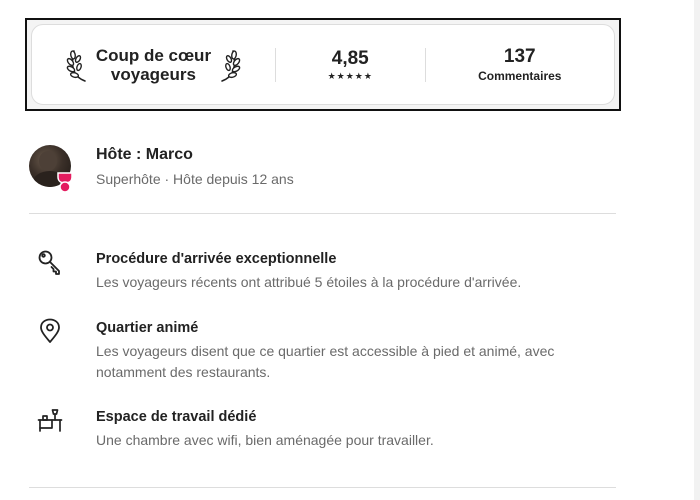 The image size is (700, 500). What do you see at coordinates (76, 65) in the screenshot?
I see `laurel-left-icon` at bounding box center [76, 65].